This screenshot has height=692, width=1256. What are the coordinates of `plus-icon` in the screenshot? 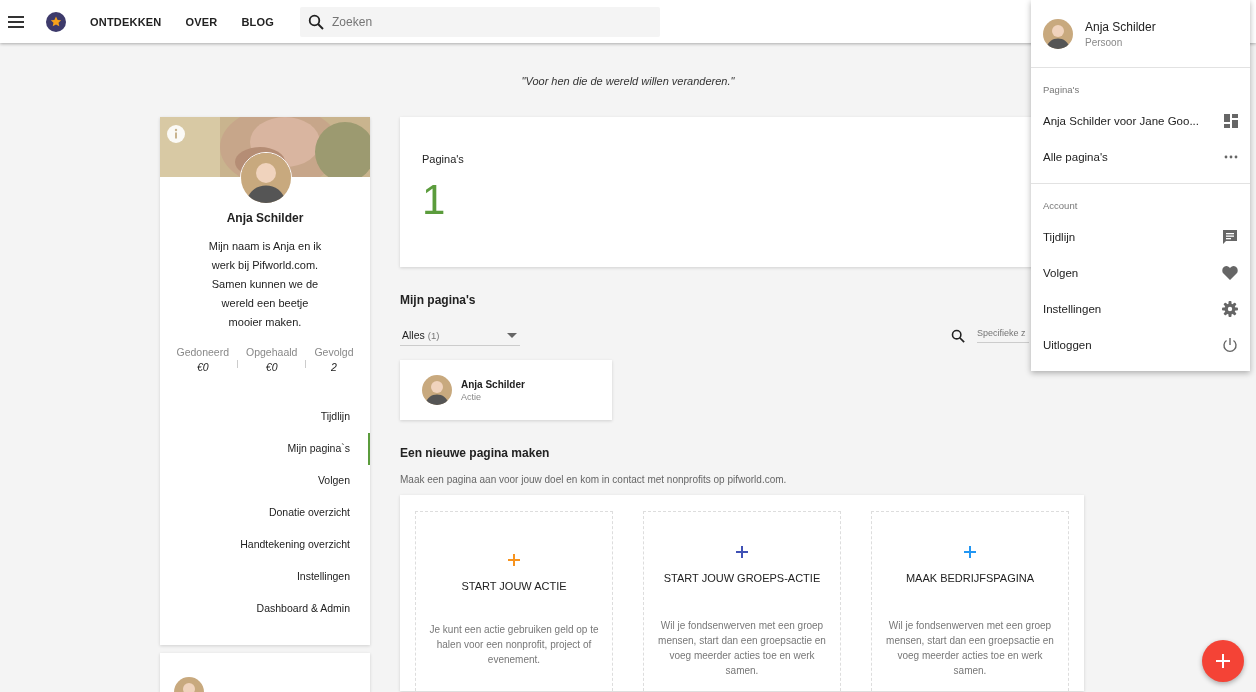 It's located at (1223, 661).